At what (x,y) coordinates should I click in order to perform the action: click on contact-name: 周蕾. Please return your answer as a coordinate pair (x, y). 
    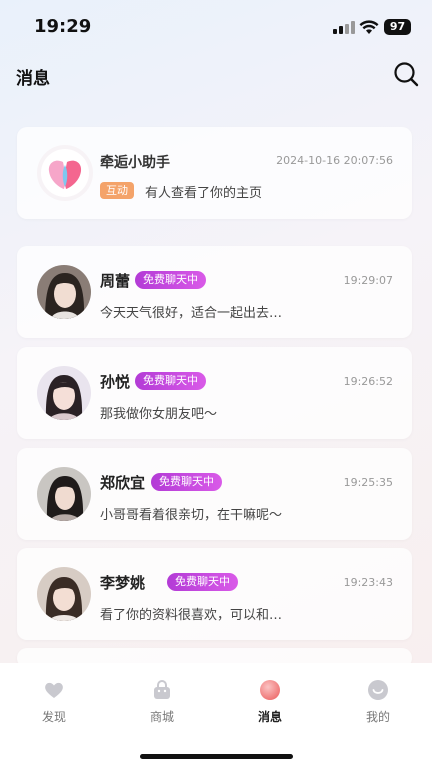
    Looking at the image, I should click on (115, 281).